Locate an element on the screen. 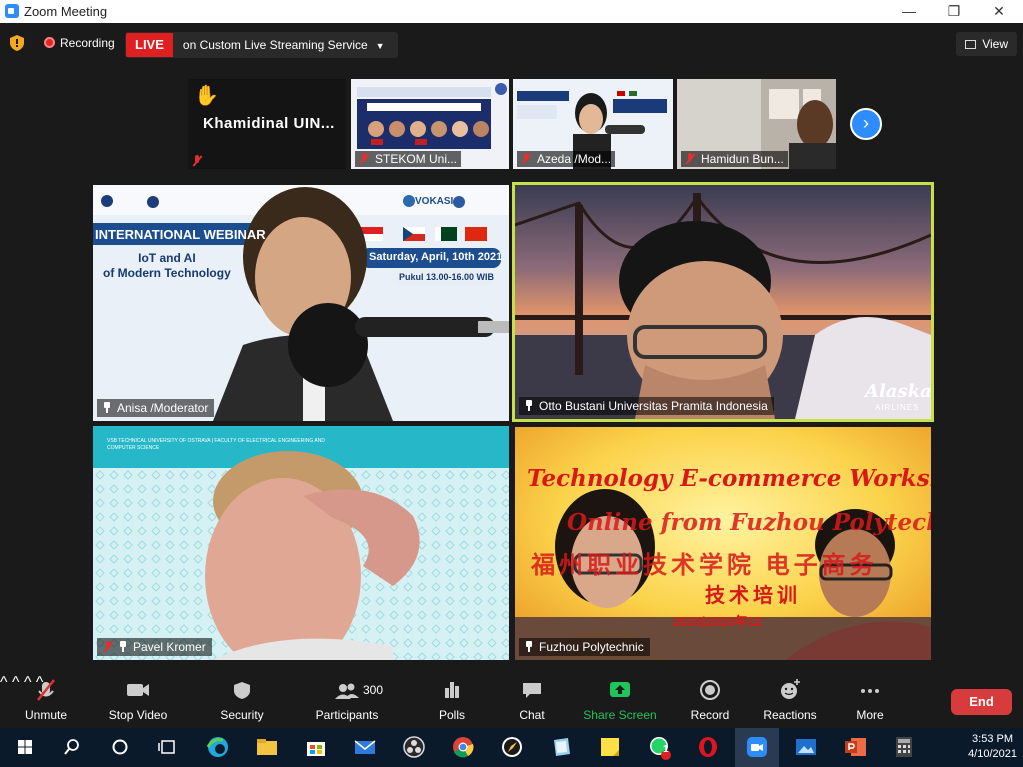 This screenshot has height=767, width=1023. next-page-button: › is located at coordinates (866, 124).